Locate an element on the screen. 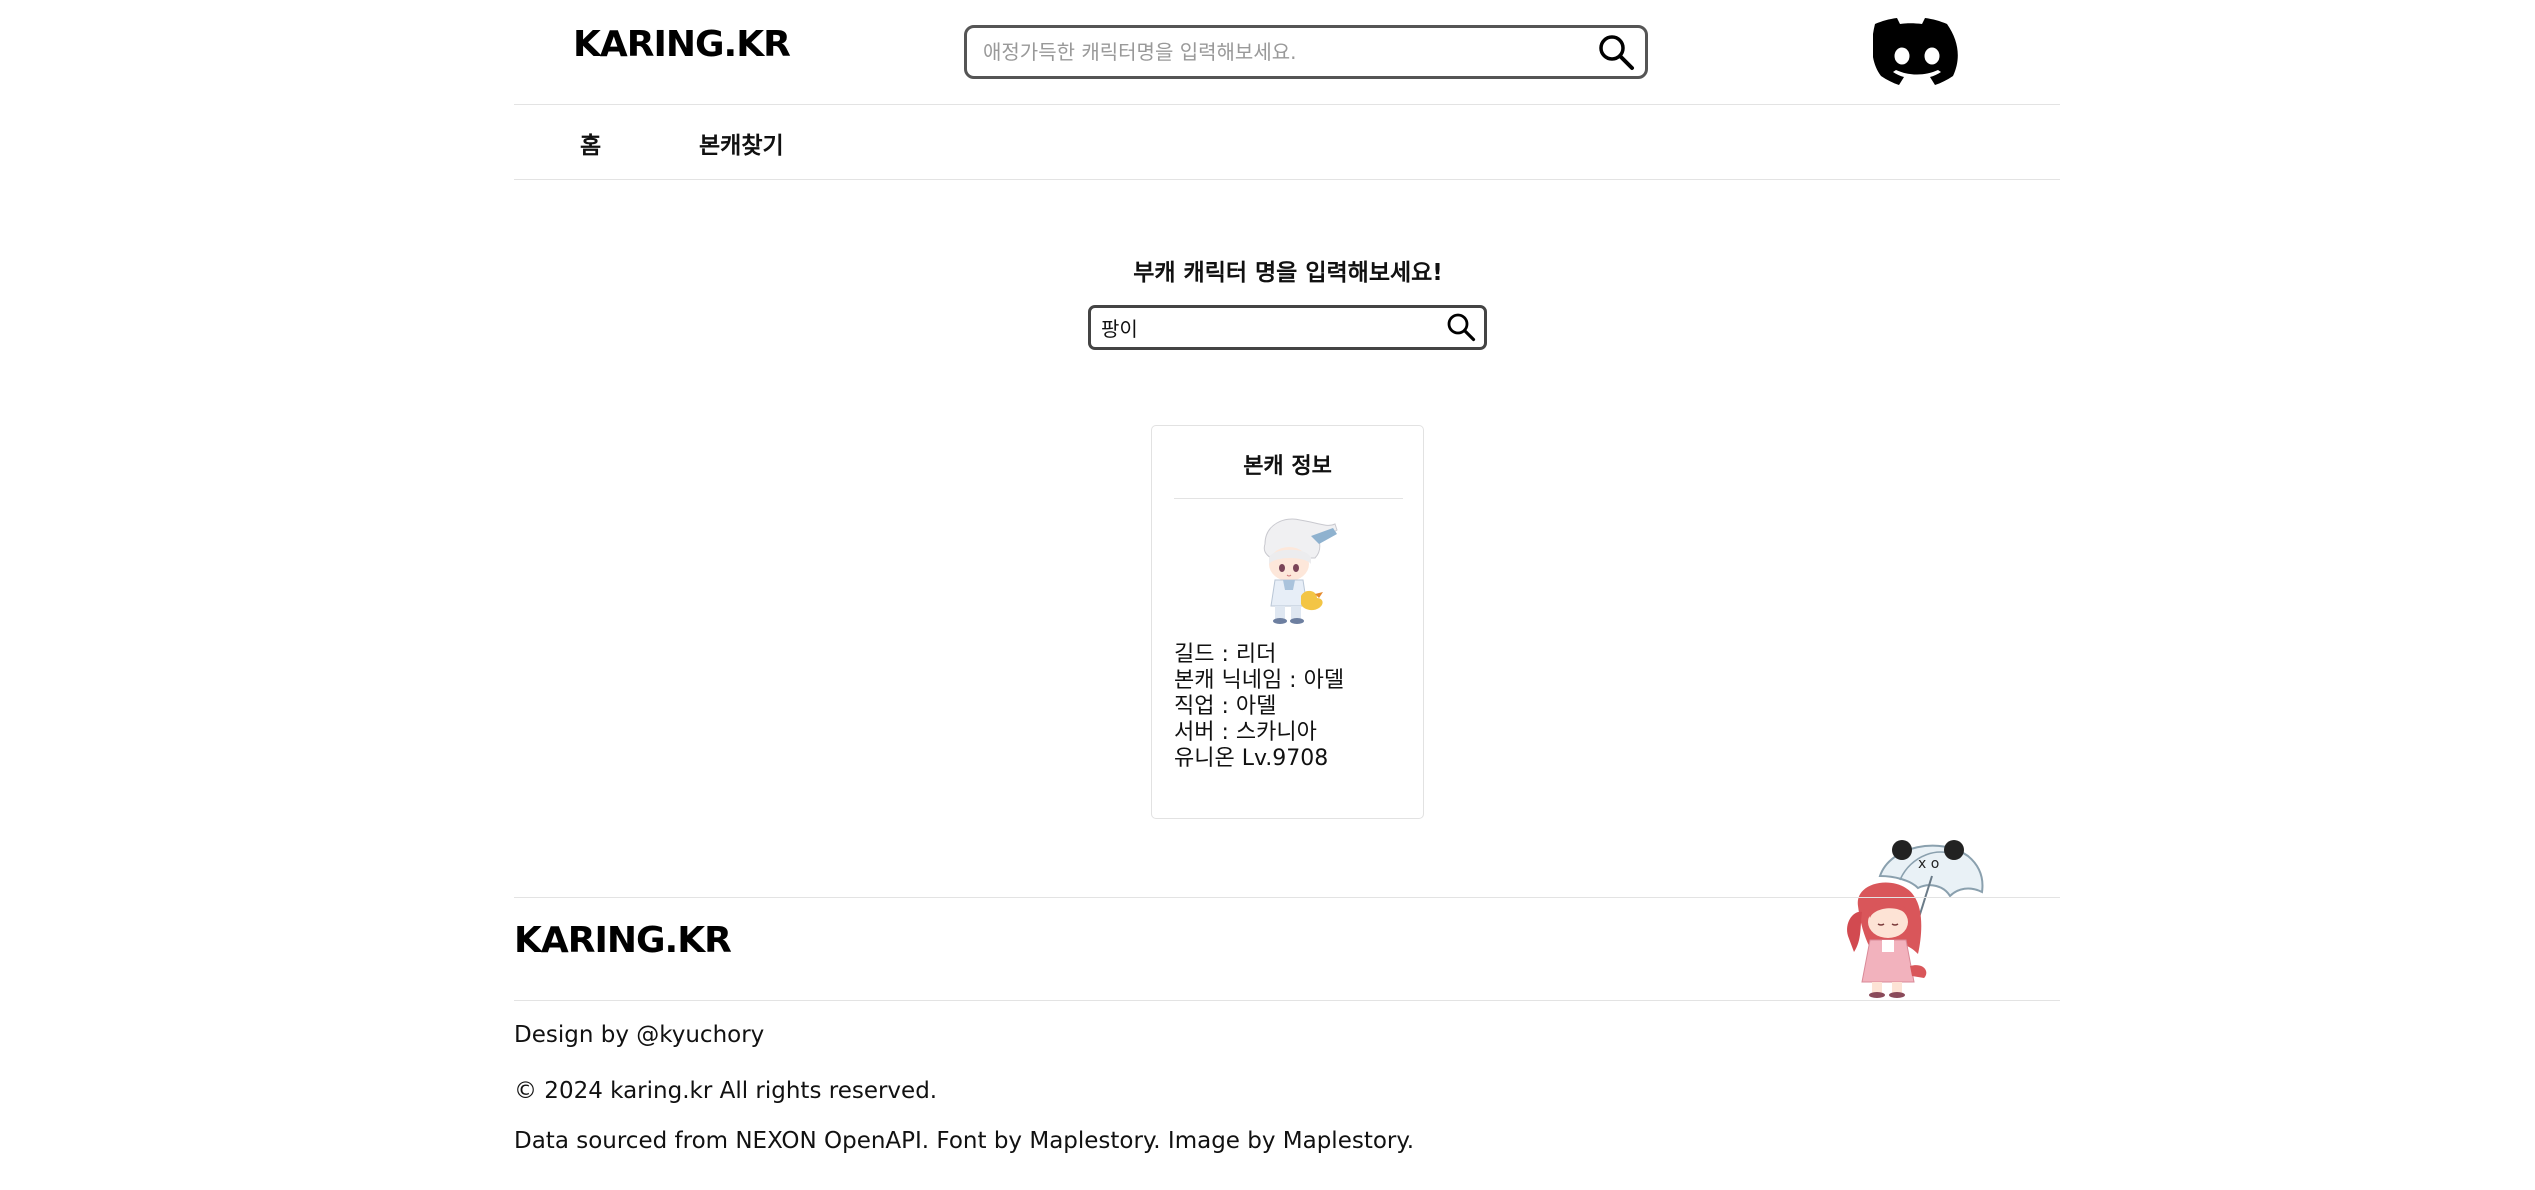  character-avatar is located at coordinates (1300, 571).